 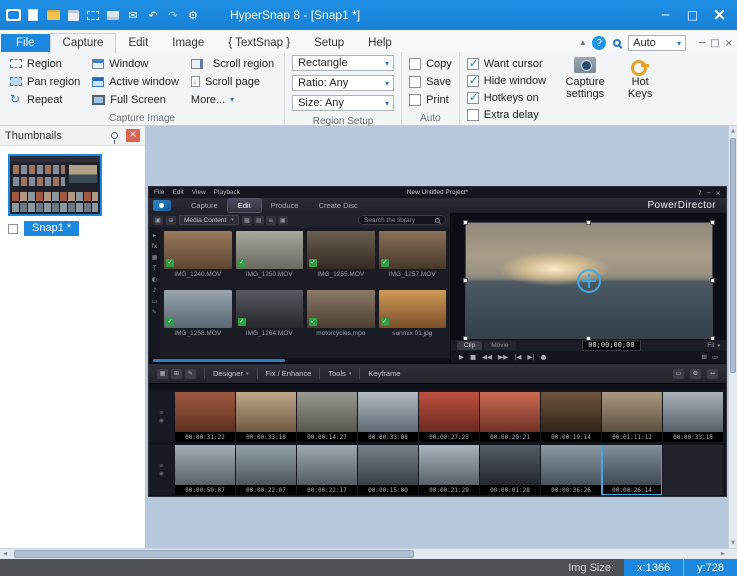 I want to click on media-item: ✓ IMG_1250.MOV, so click(x=269, y=254).